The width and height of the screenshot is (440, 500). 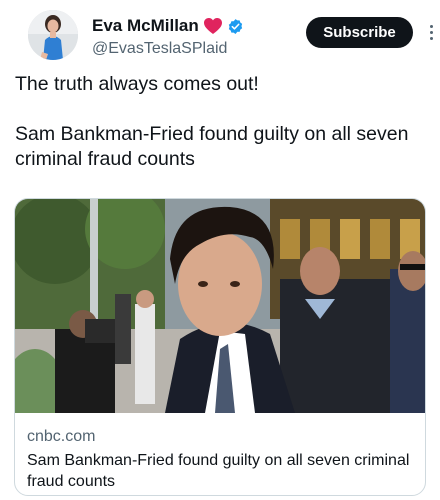 I want to click on verified-badge-icon, so click(x=235, y=26).